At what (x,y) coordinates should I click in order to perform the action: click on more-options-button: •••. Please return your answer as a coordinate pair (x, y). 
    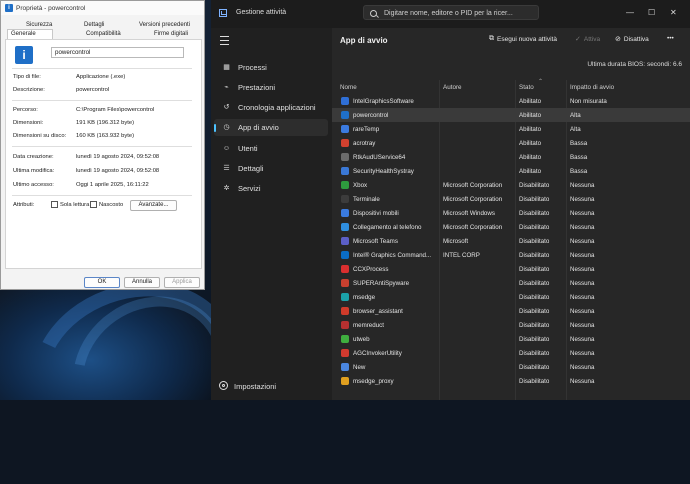
    Looking at the image, I should click on (670, 38).